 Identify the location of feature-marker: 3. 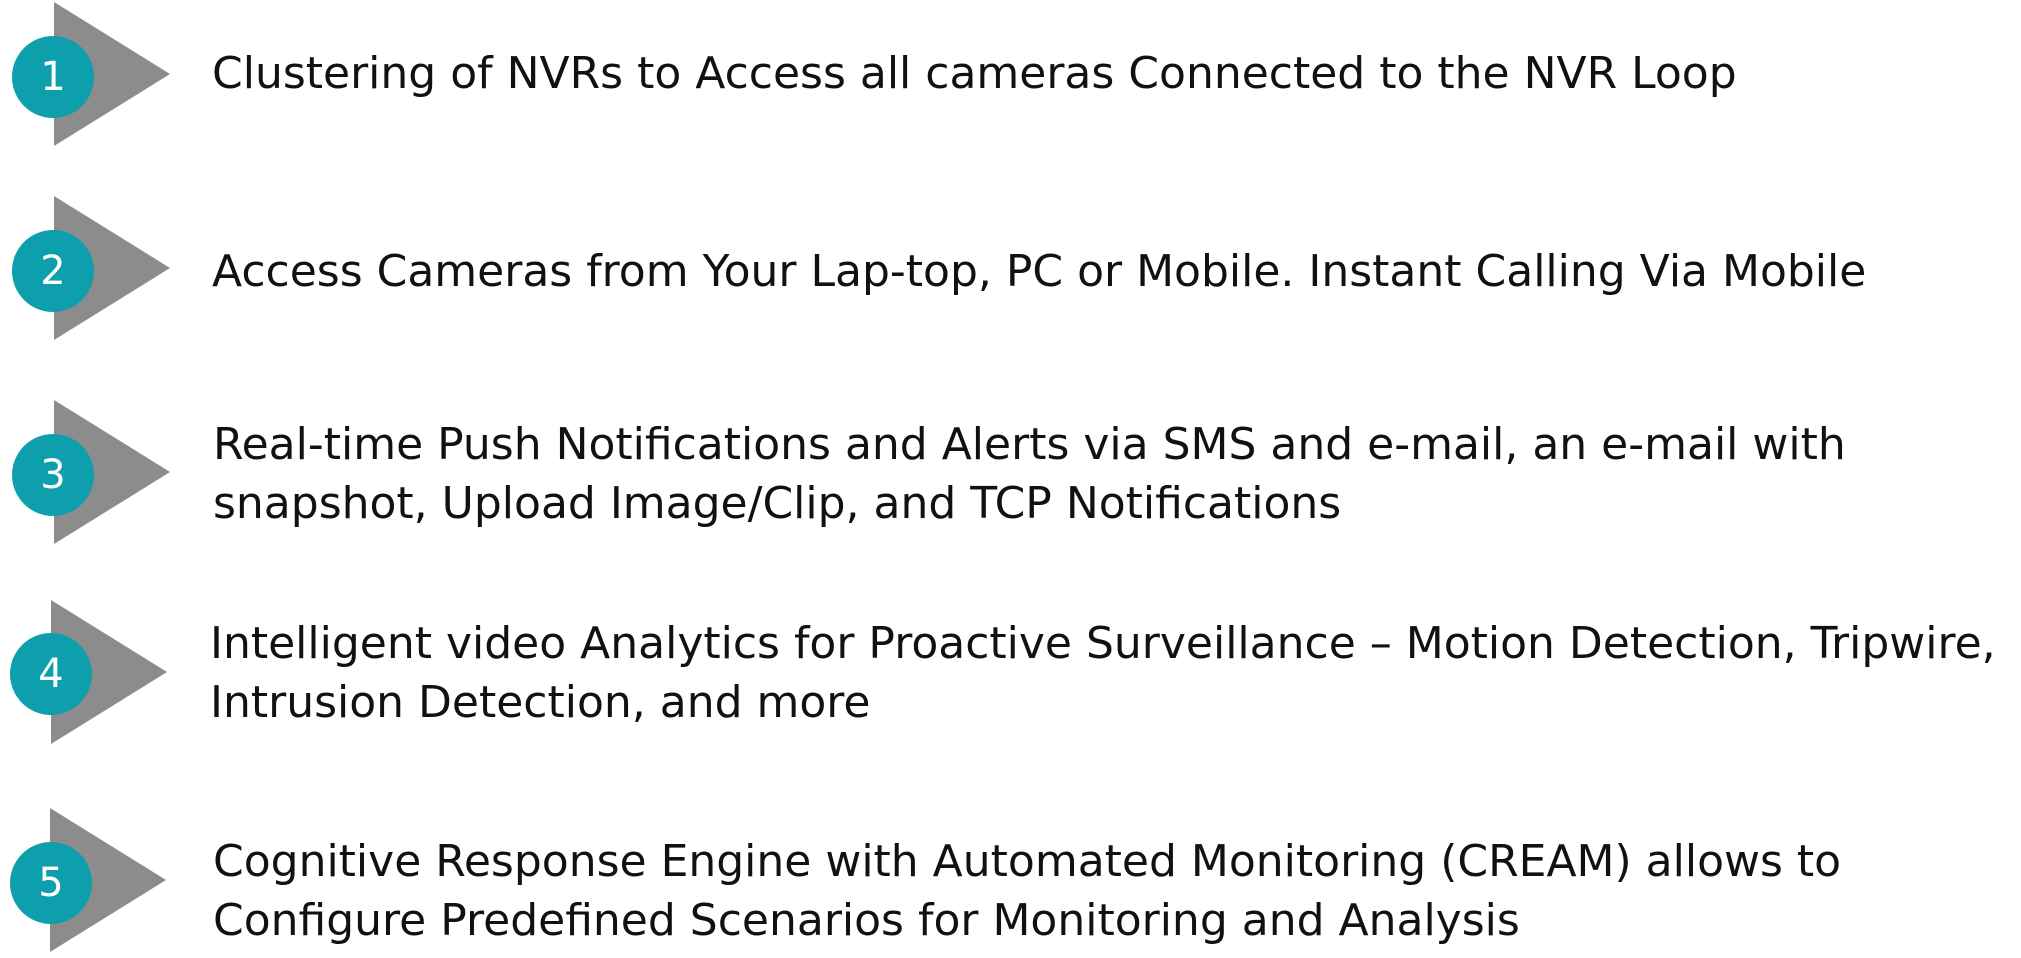
(90, 475).